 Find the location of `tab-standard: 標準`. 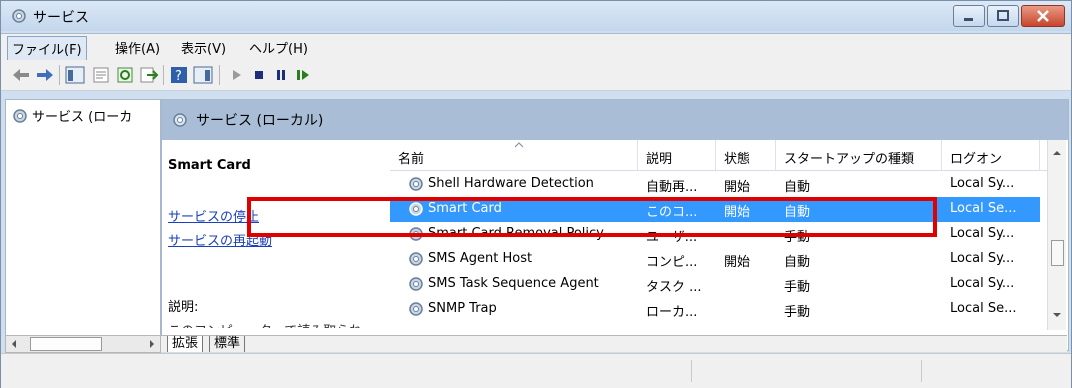

tab-standard: 標準 is located at coordinates (227, 344).